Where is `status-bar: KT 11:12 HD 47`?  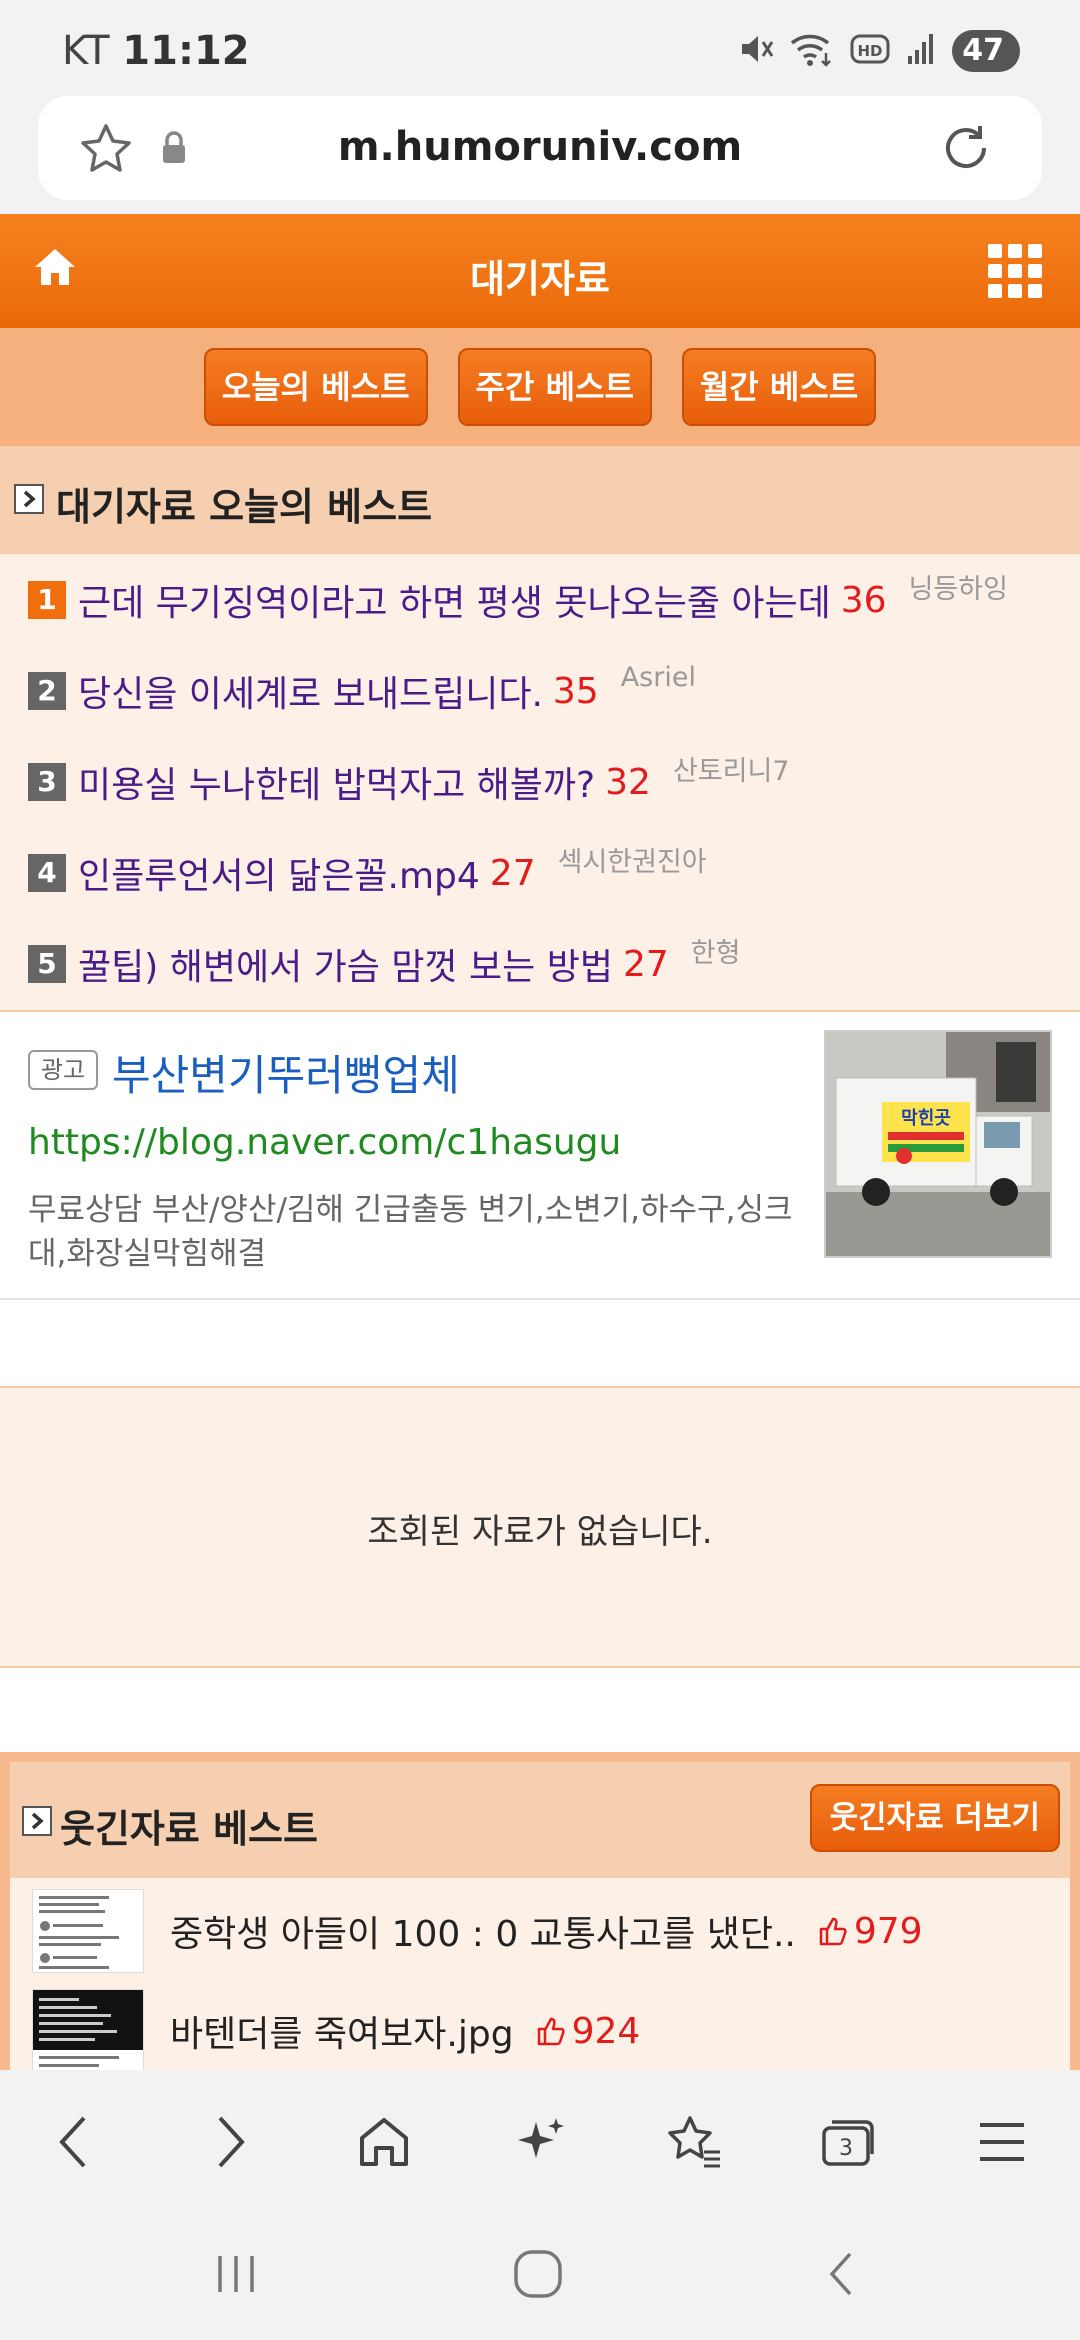 status-bar: KT 11:12 HD 47 is located at coordinates (540, 48).